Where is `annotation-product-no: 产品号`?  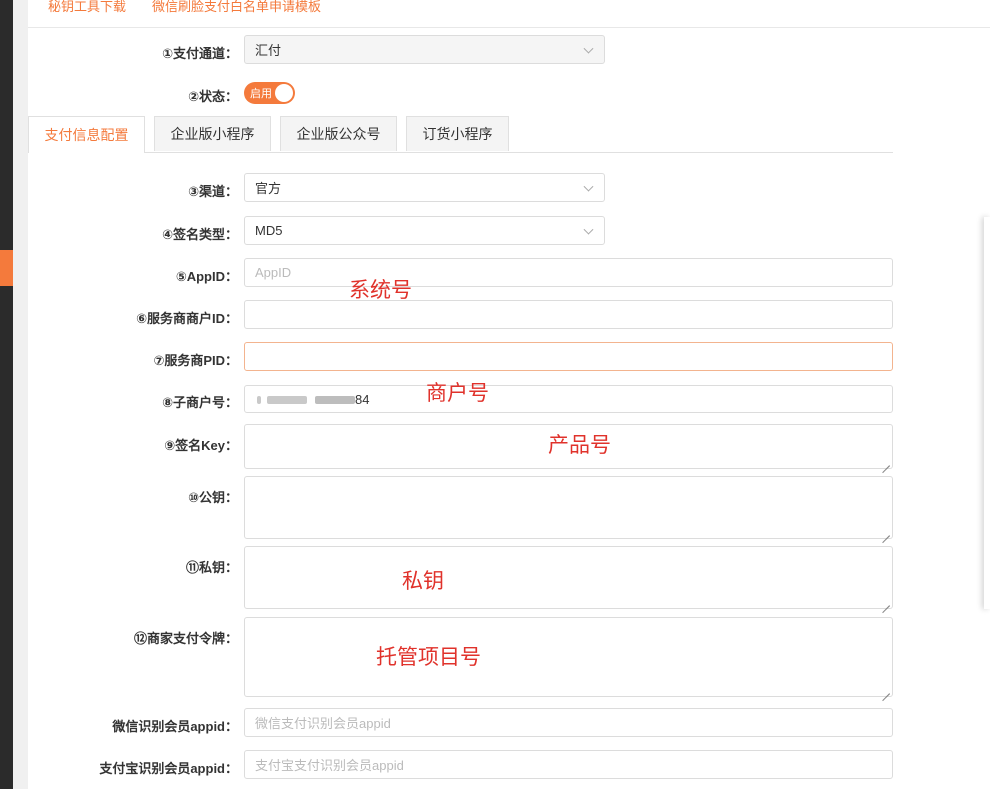 annotation-product-no: 产品号 is located at coordinates (579, 445).